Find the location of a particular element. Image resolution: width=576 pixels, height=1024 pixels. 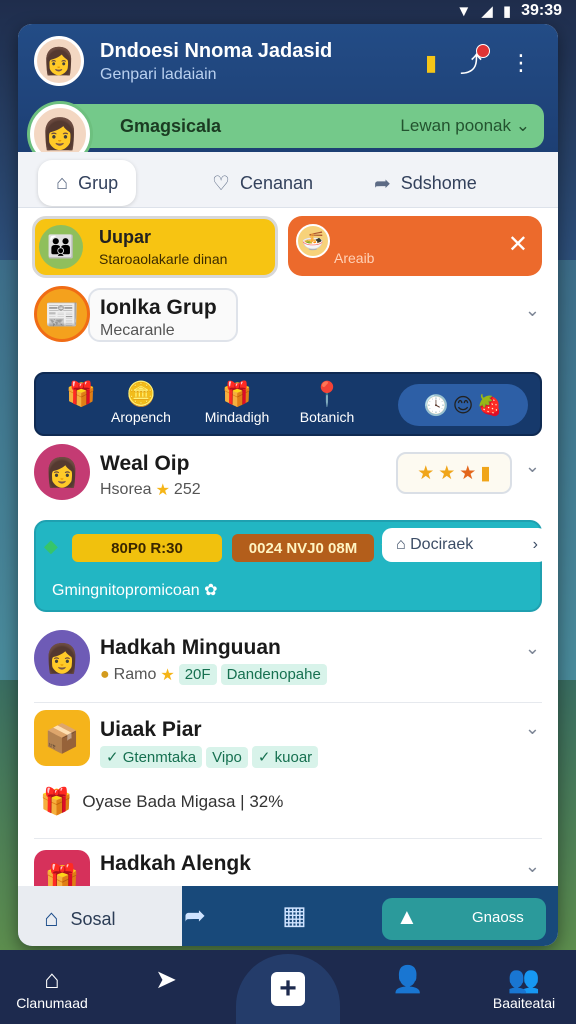

status-bar: ▼ ◢ ▮ 39:39 is located at coordinates (288, 11).